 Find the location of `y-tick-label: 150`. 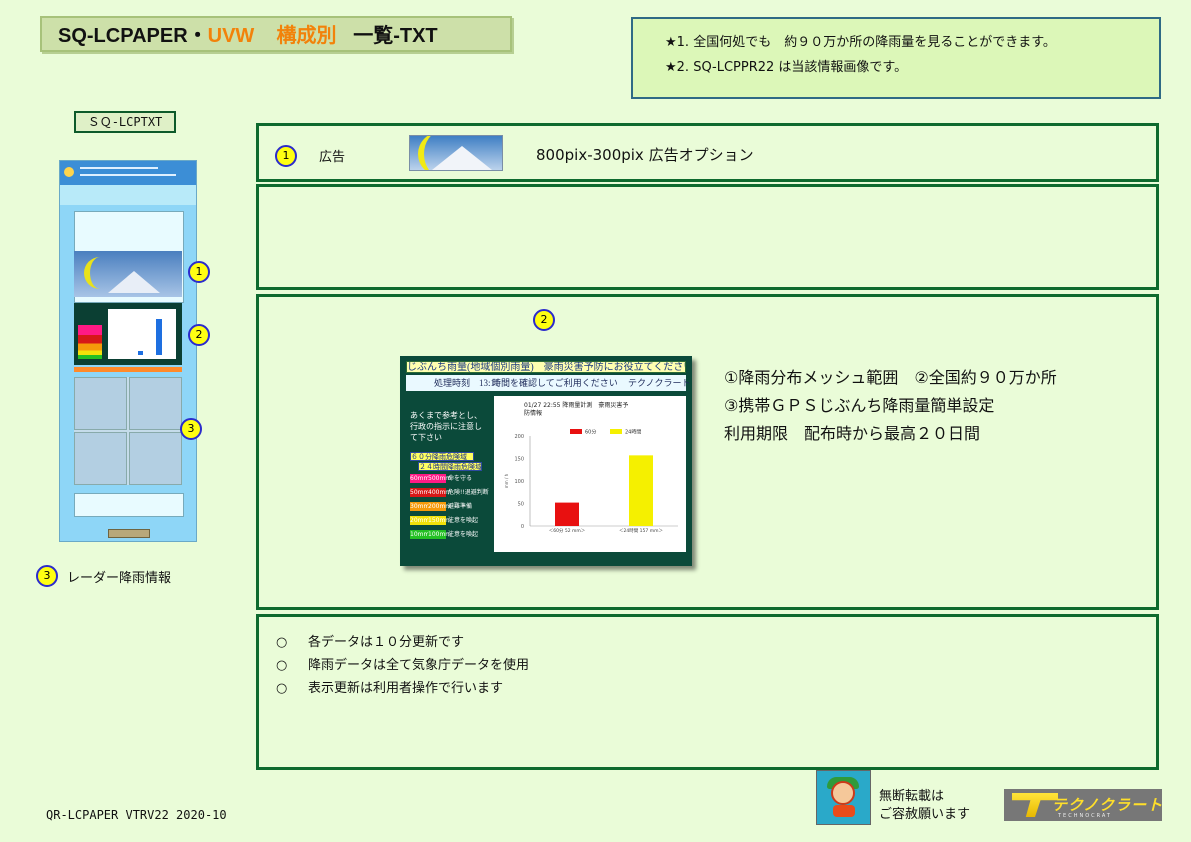

y-tick-label: 150 is located at coordinates (519, 460).